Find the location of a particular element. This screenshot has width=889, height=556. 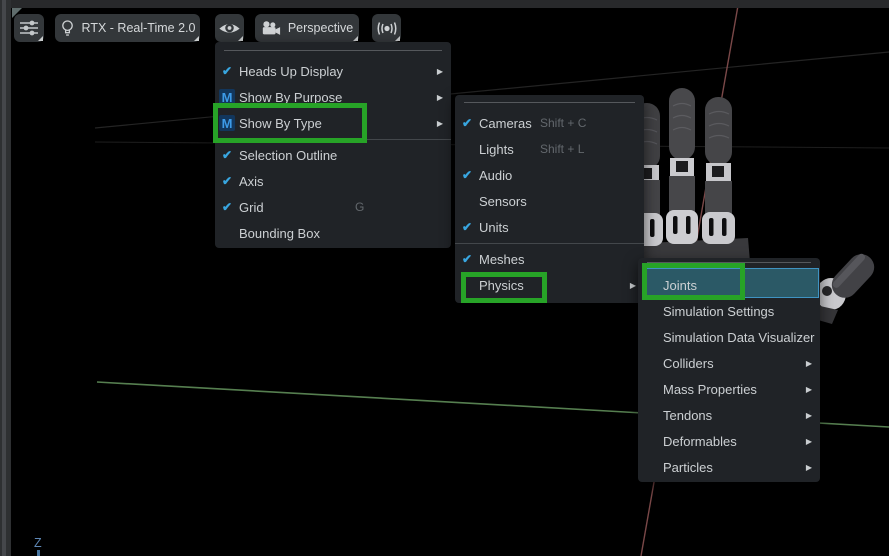

menu-item-particles: Particles ▶ is located at coordinates (729, 467).